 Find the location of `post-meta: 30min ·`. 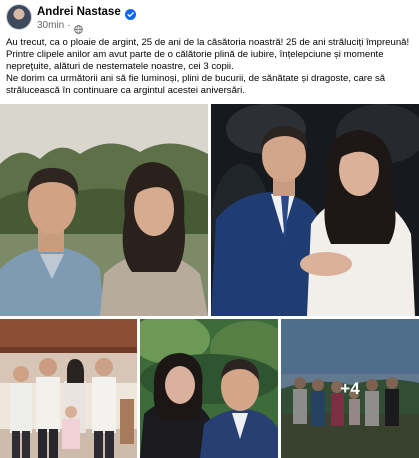

post-meta: 30min · is located at coordinates (60, 26).